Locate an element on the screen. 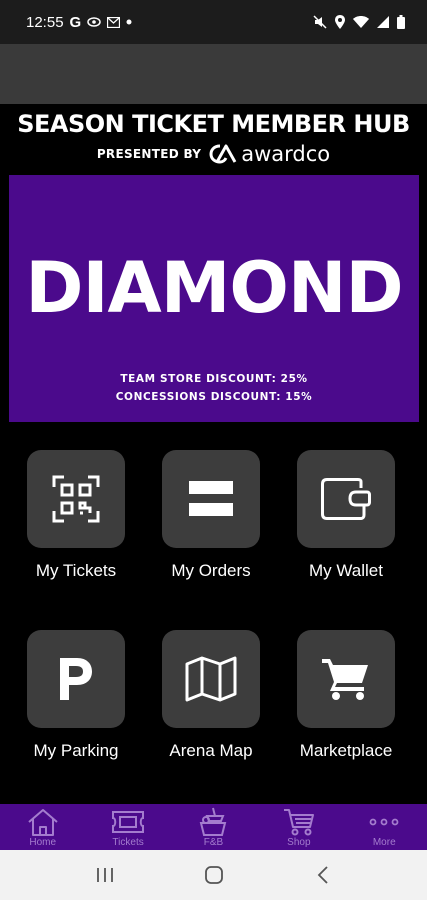  home-button is located at coordinates (214, 875).